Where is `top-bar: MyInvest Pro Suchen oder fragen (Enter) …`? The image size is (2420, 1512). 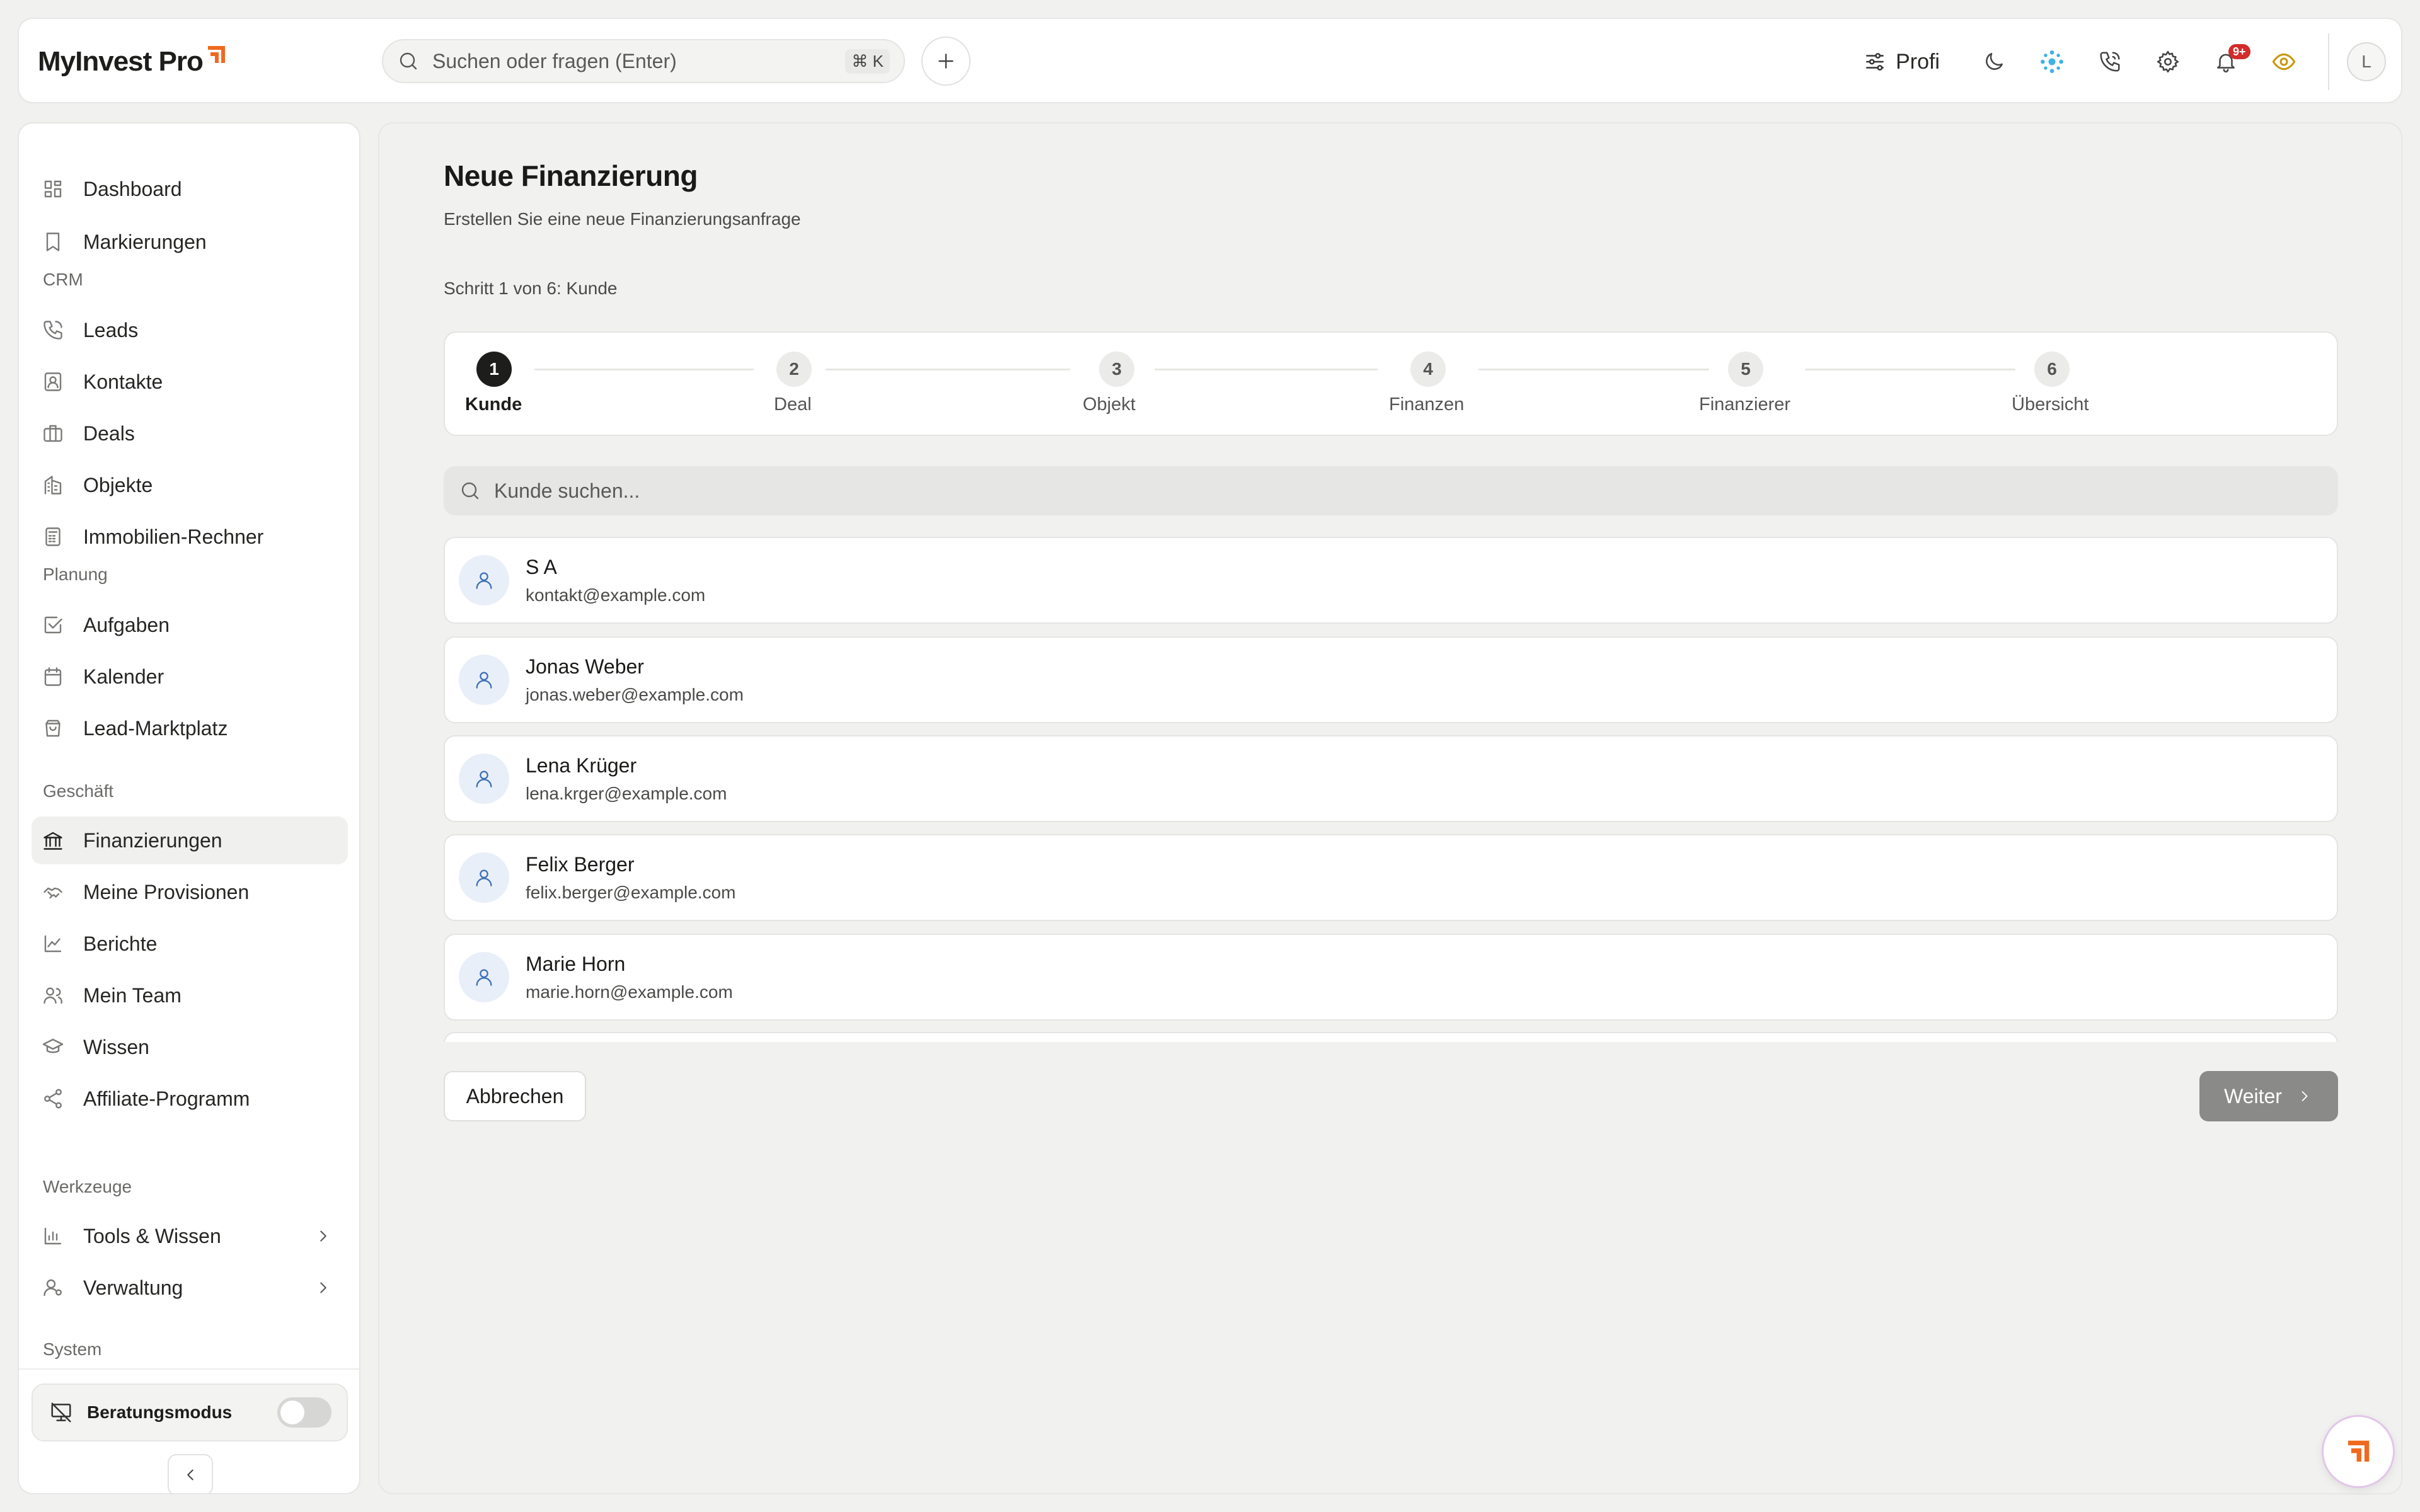 top-bar: MyInvest Pro Suchen oder fragen (Enter) … is located at coordinates (1210, 60).